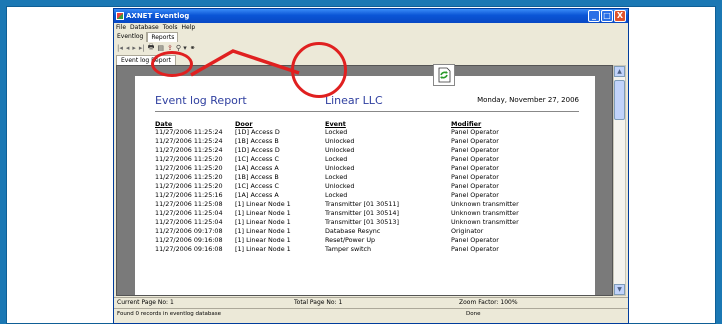 The image size is (722, 324). Describe the element at coordinates (354, 100) in the screenshot. I see `report-company: Linear LLC` at that location.